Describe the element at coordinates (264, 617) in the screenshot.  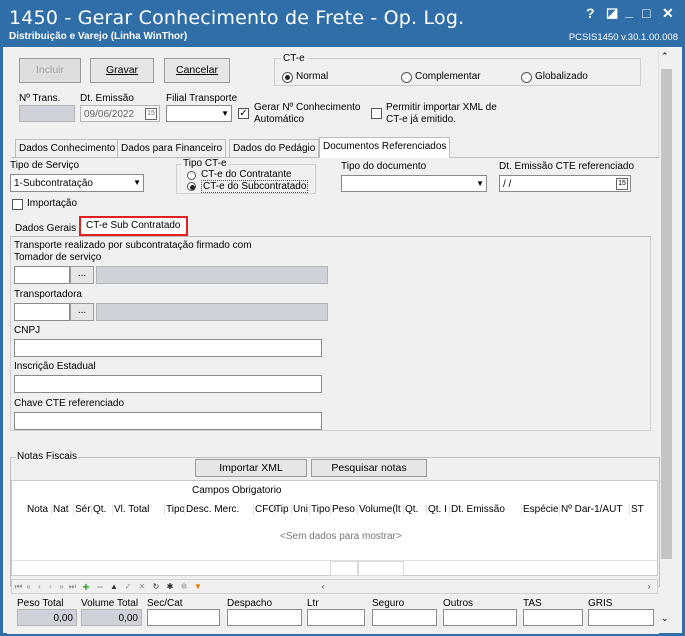
I see `despacho-field` at that location.